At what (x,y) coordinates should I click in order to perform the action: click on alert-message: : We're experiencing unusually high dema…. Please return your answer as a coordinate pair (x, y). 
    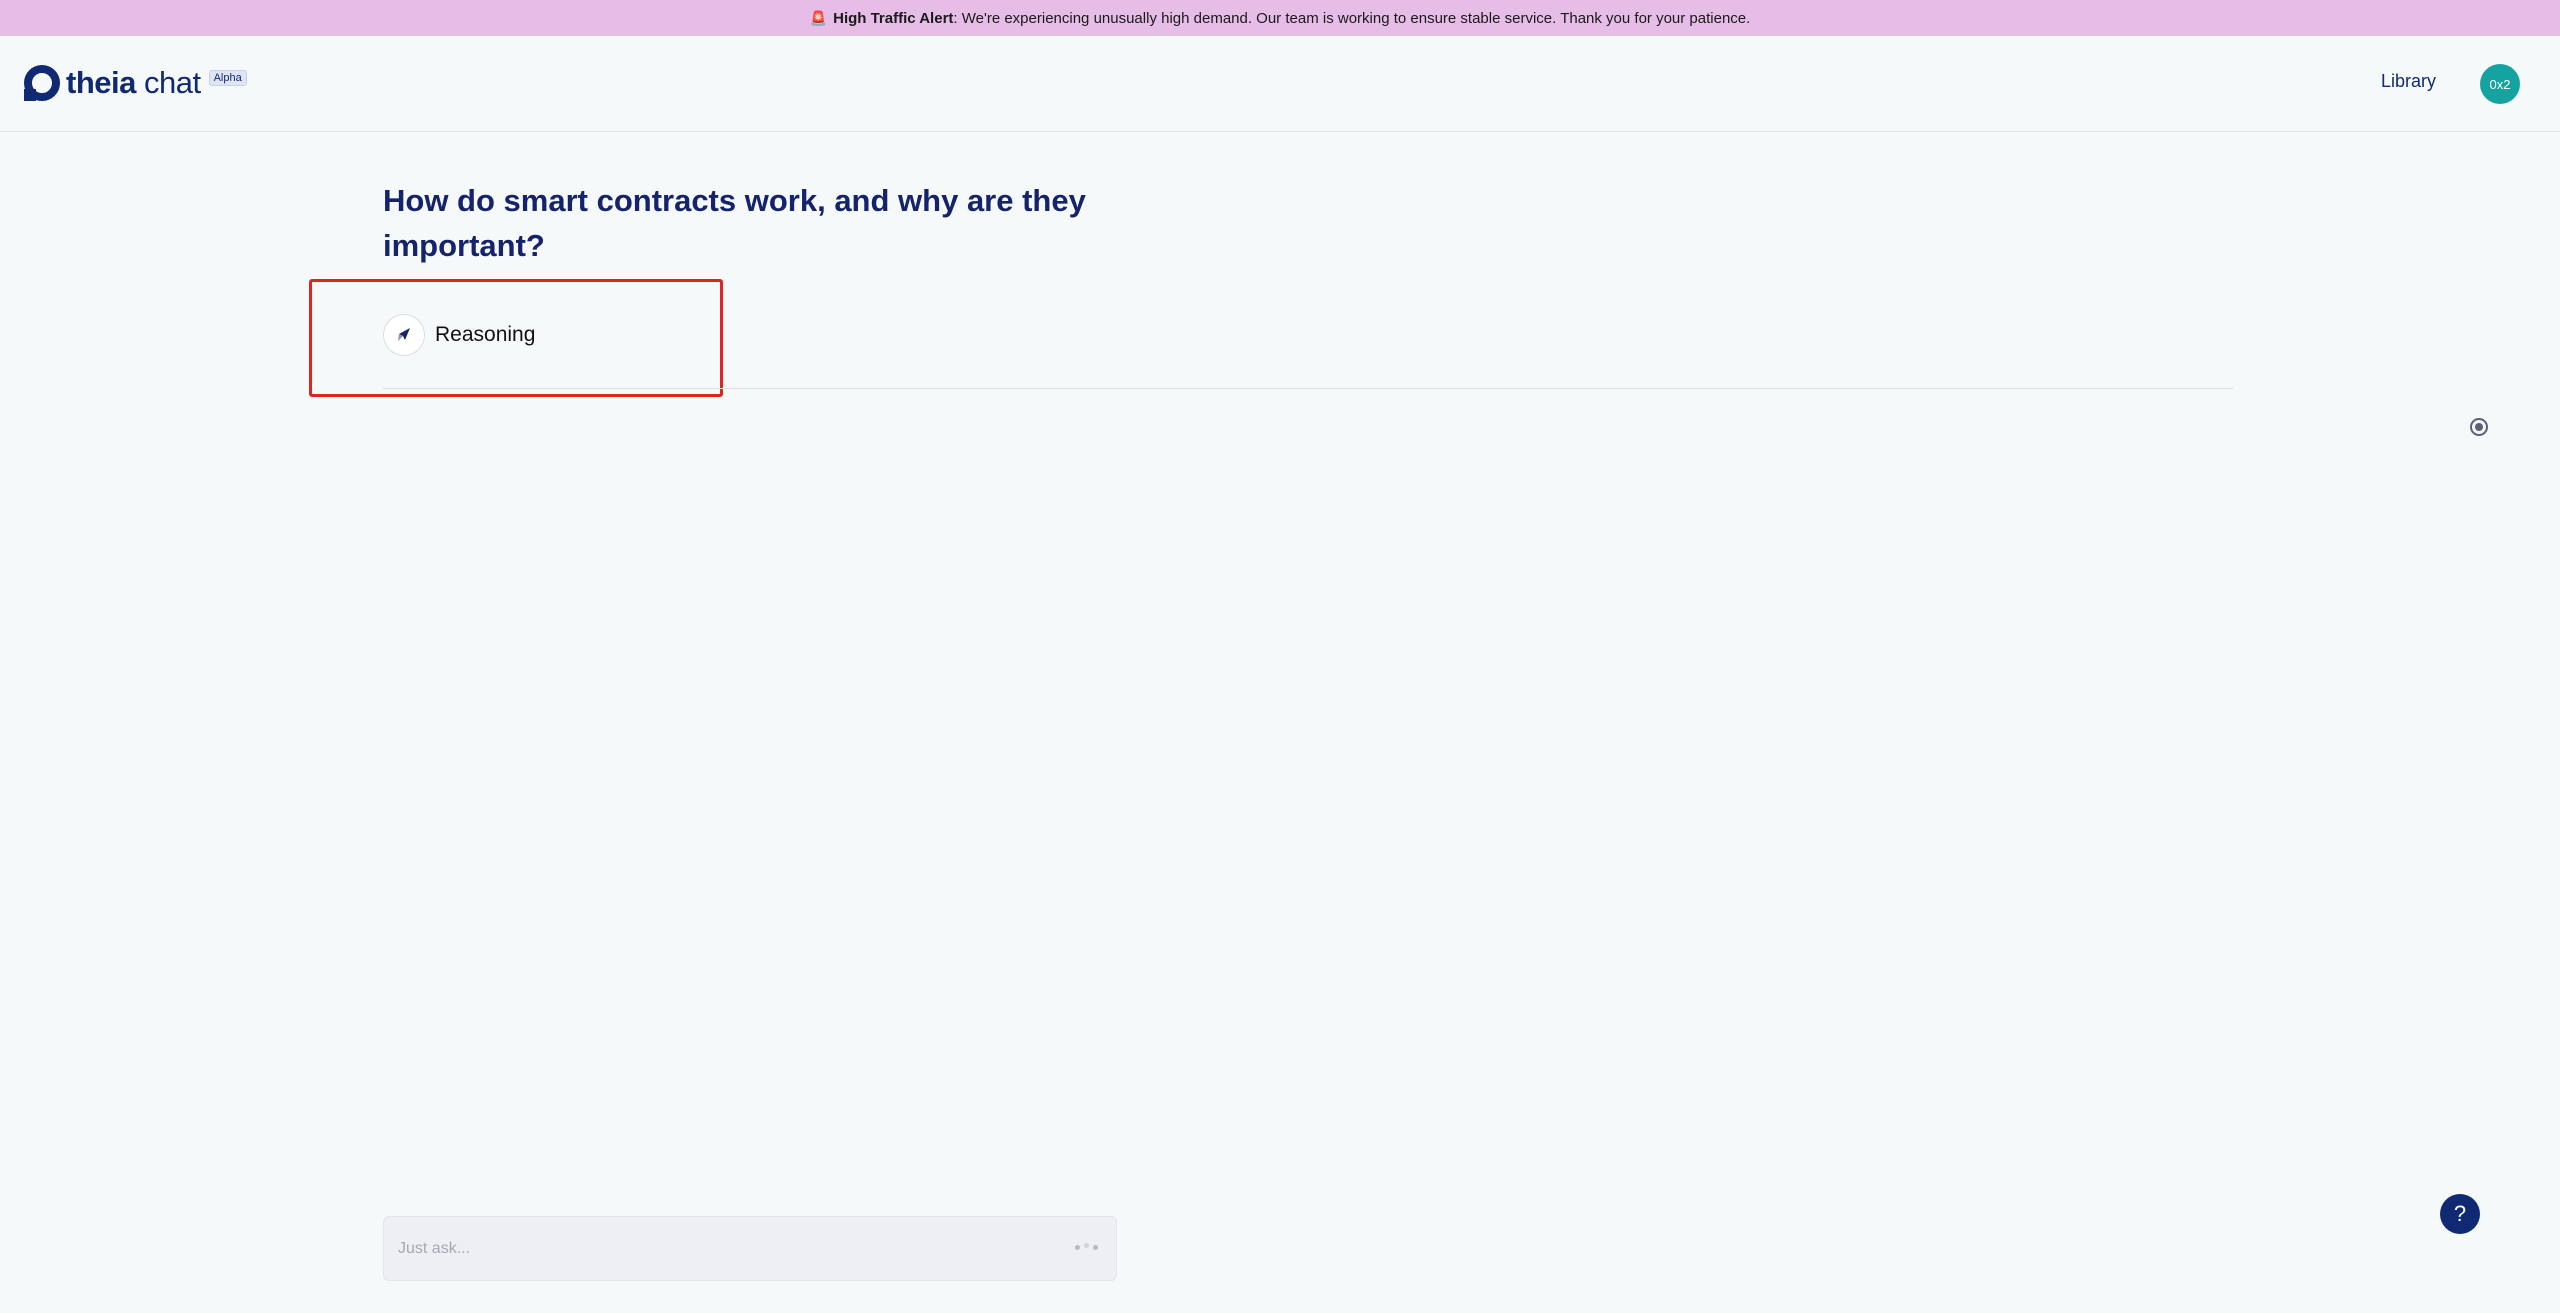
    Looking at the image, I should click on (1352, 18).